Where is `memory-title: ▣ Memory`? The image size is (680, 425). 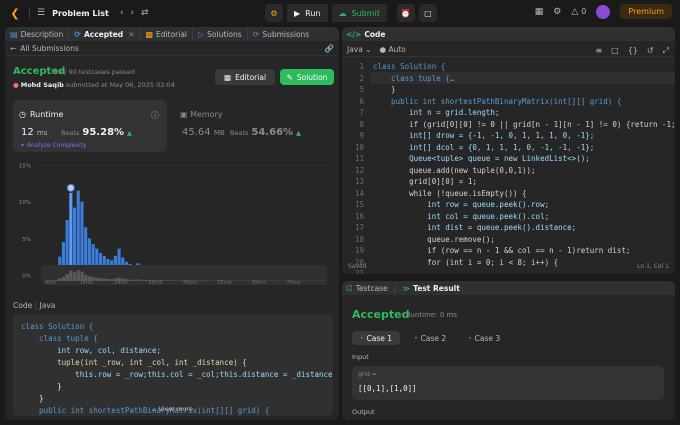 memory-title: ▣ Memory is located at coordinates (201, 114).